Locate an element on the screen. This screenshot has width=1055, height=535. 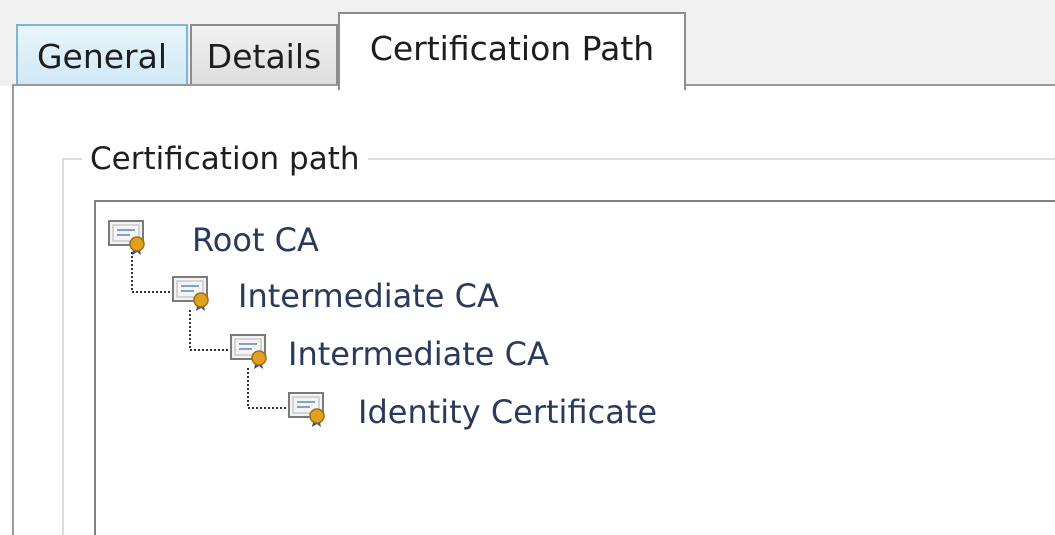
tab-general: General is located at coordinates (102, 55).